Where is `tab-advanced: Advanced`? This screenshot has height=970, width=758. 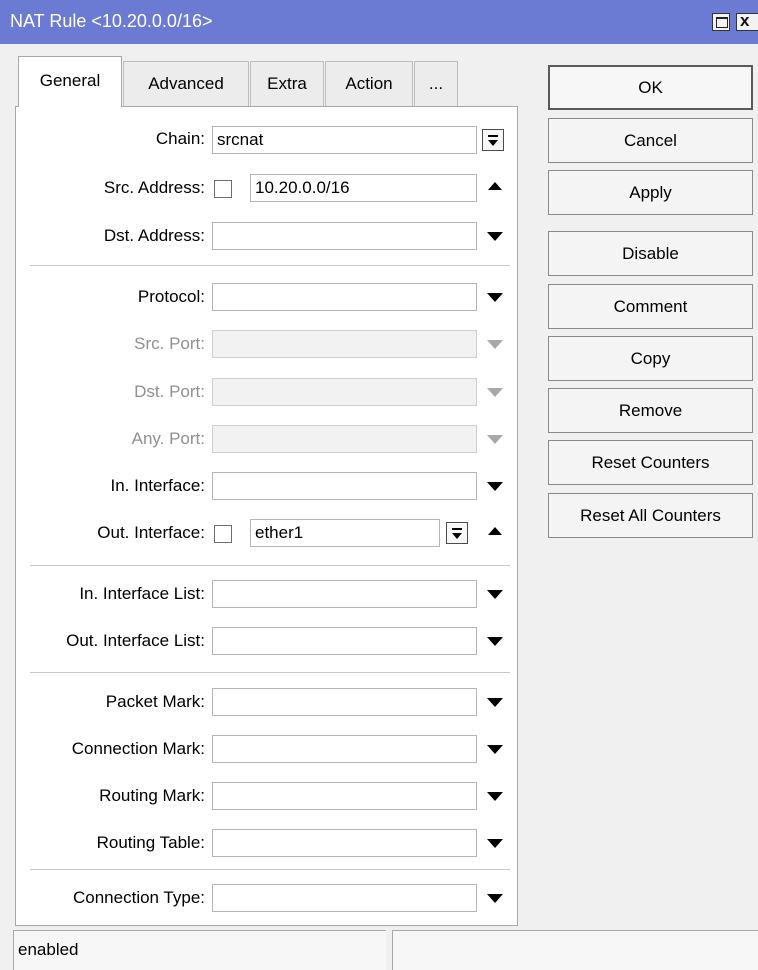 tab-advanced: Advanced is located at coordinates (186, 83).